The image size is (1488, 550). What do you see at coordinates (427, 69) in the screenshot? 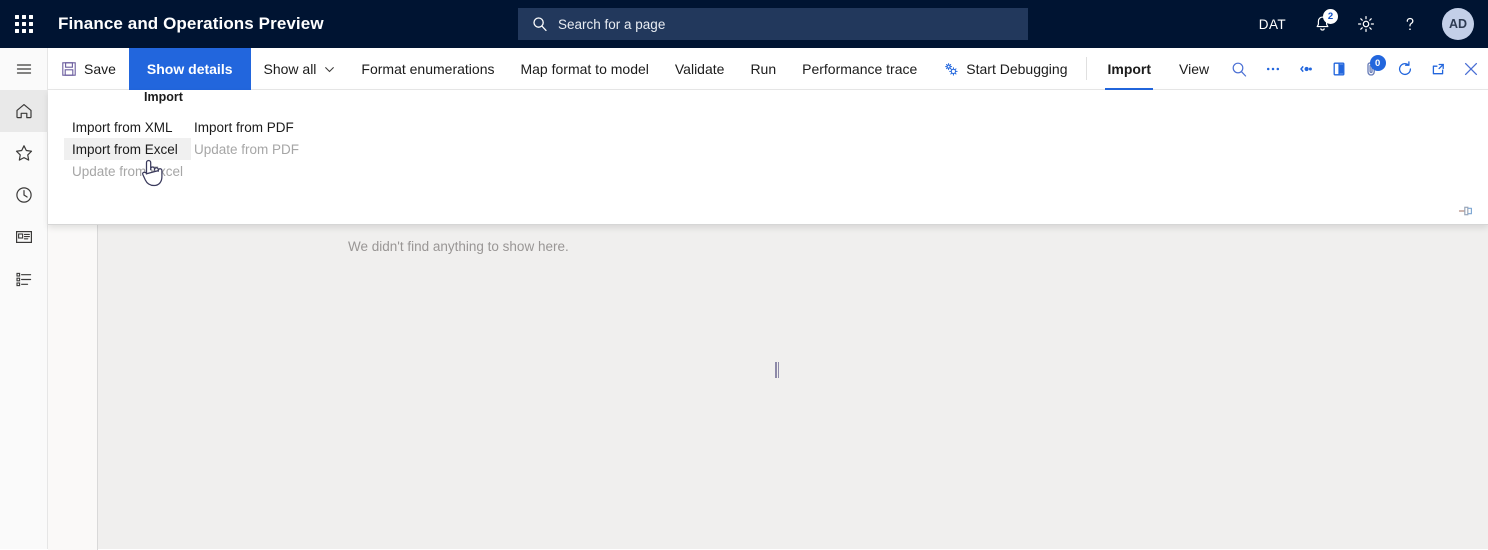
I see `format-enumerations-button: Format enumerations` at bounding box center [427, 69].